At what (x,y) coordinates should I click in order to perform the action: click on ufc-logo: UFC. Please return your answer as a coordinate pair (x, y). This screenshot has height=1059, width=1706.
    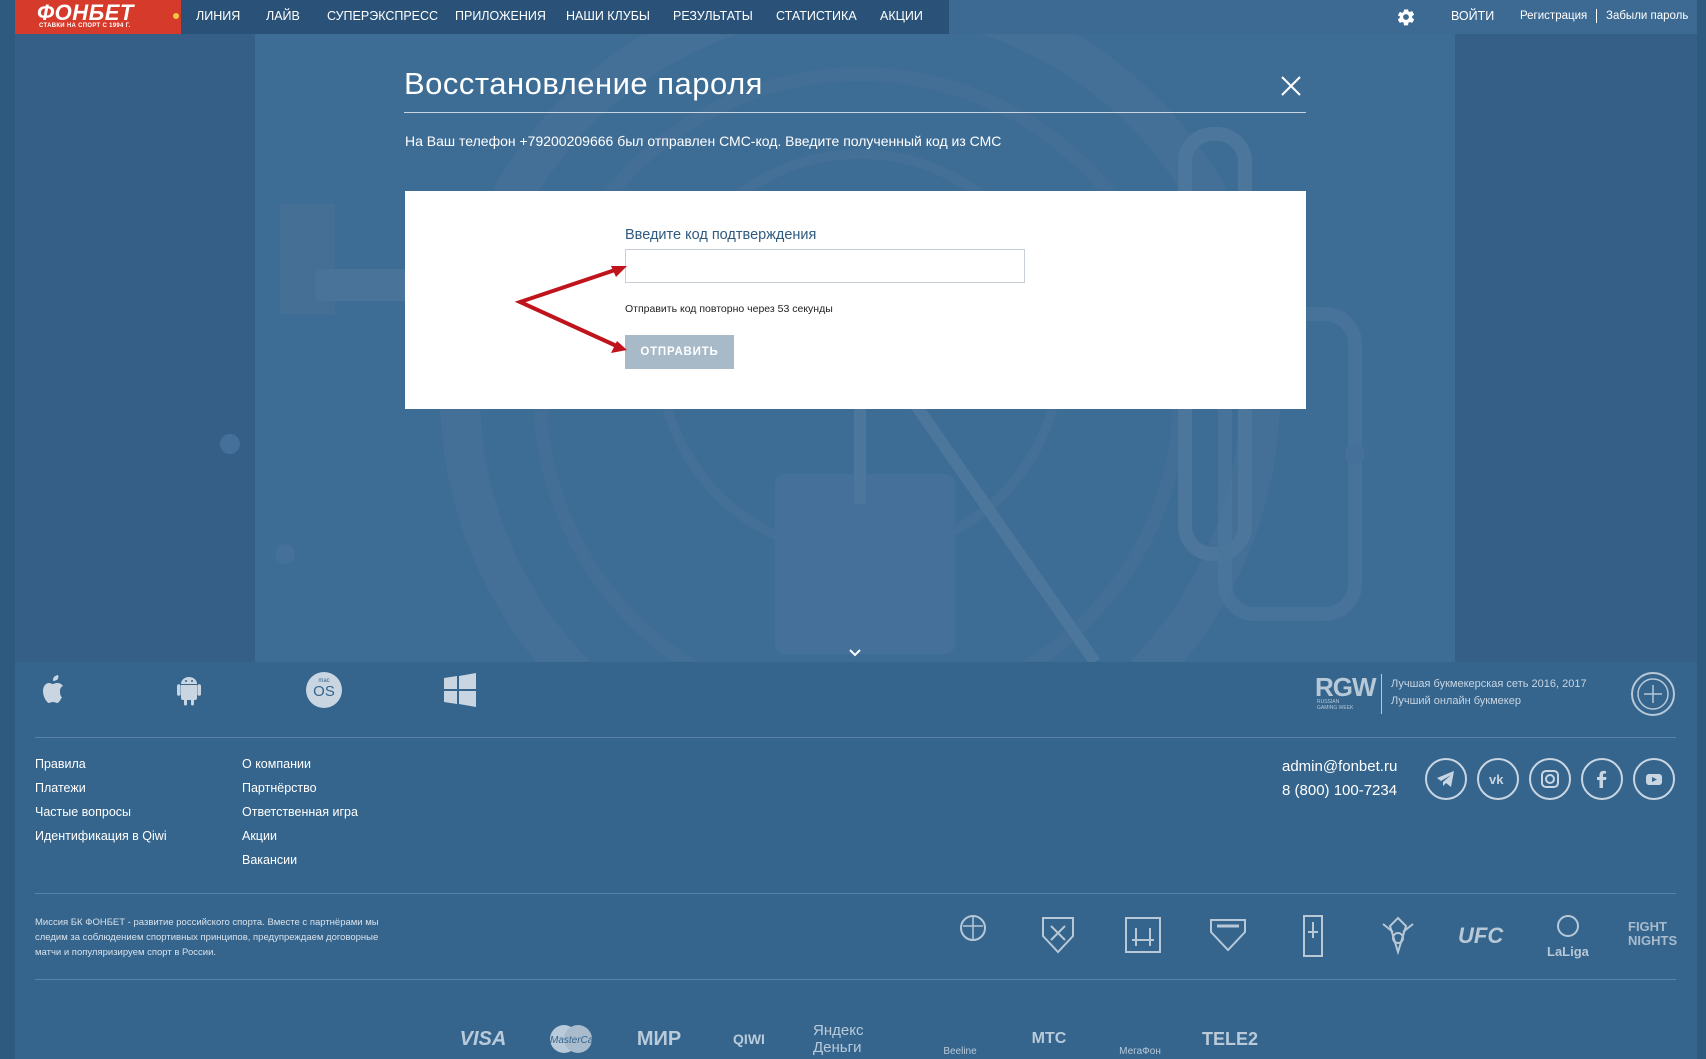
    Looking at the image, I should click on (1483, 936).